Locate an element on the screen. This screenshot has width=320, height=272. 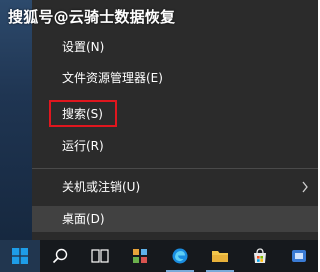
menu-item-desktop: 桌面(D) is located at coordinates (175, 219).